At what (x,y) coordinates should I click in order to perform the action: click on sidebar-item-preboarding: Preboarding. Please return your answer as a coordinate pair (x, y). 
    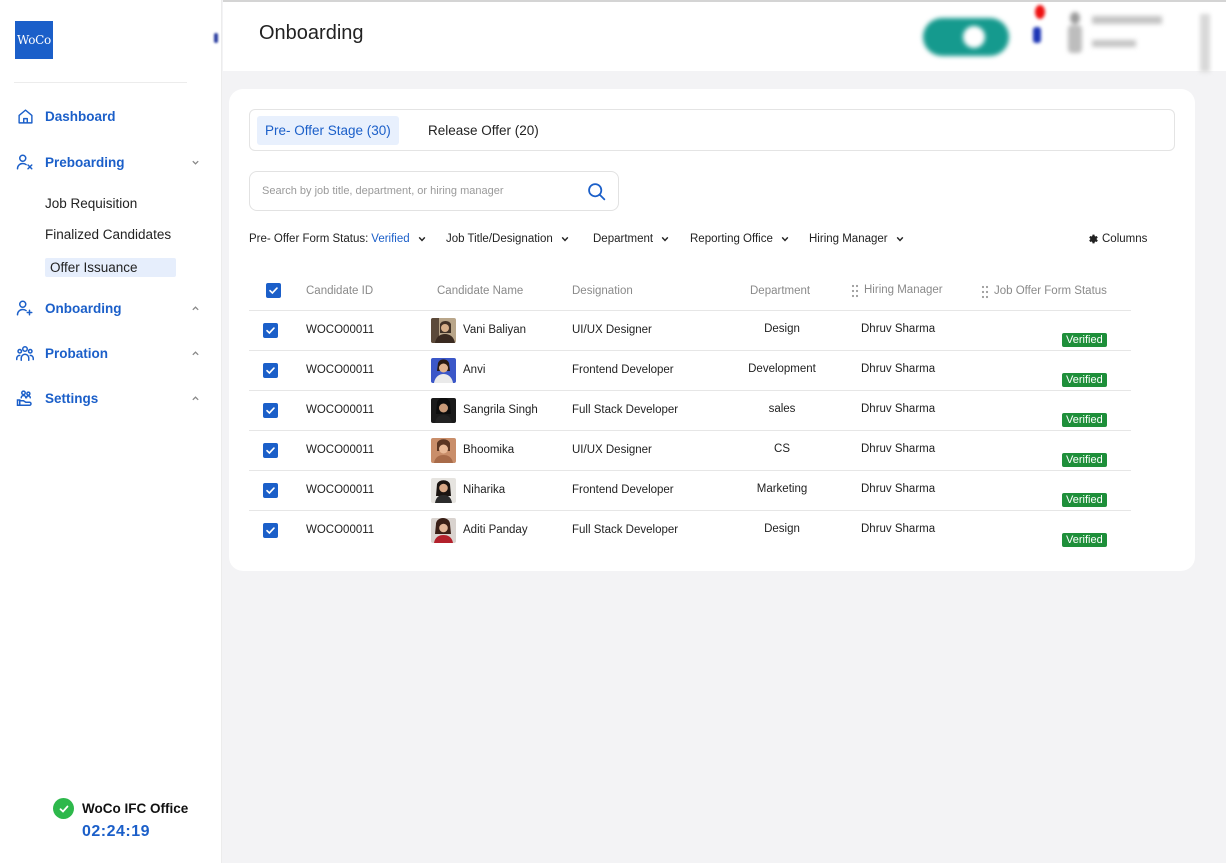
    Looking at the image, I should click on (111, 162).